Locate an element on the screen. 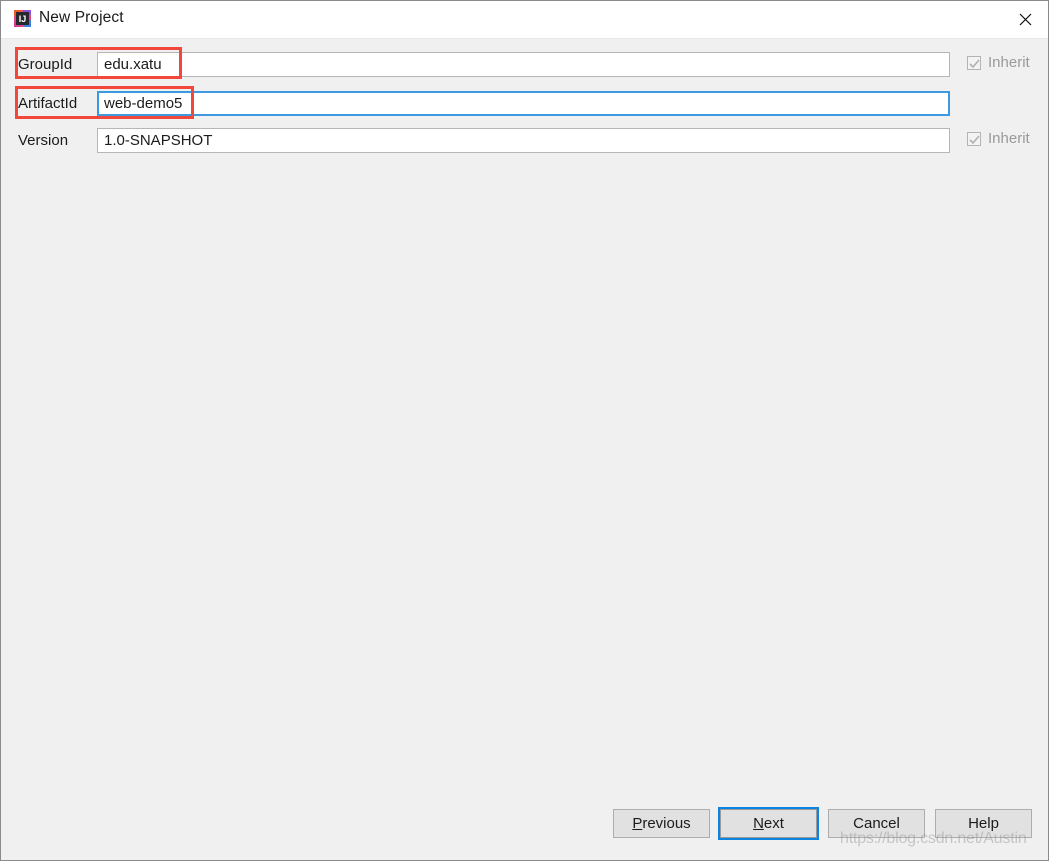 This screenshot has width=1049, height=861. next-button-mnemonic: N is located at coordinates (758, 823).